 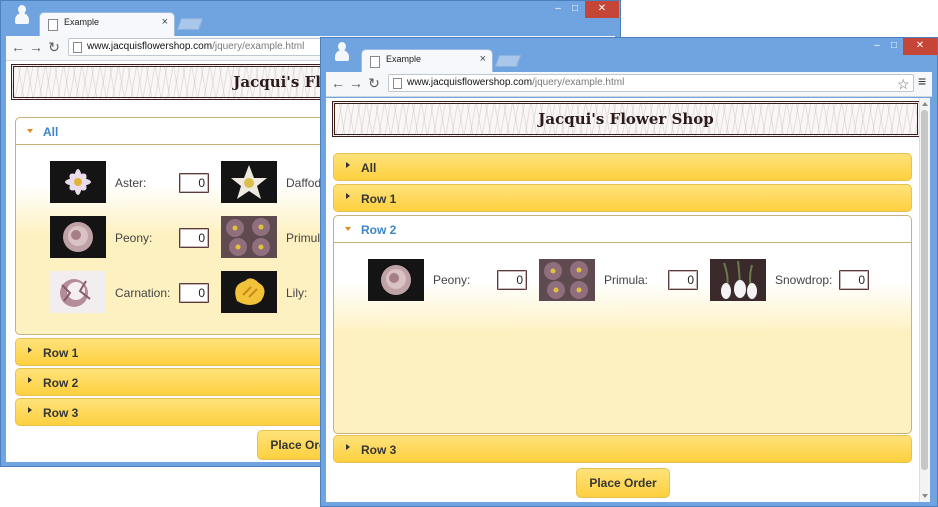 What do you see at coordinates (622, 229) in the screenshot?
I see `accordion-header-row-2: Row 2` at bounding box center [622, 229].